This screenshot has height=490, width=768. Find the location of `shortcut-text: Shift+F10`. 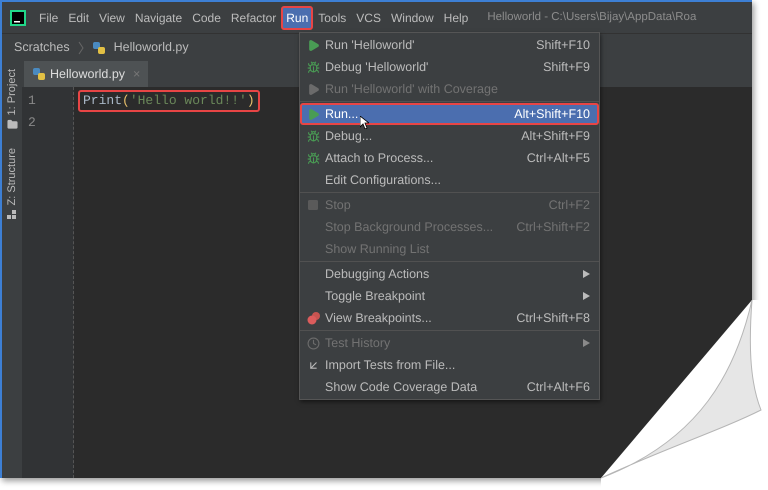

shortcut-text: Shift+F10 is located at coordinates (563, 45).